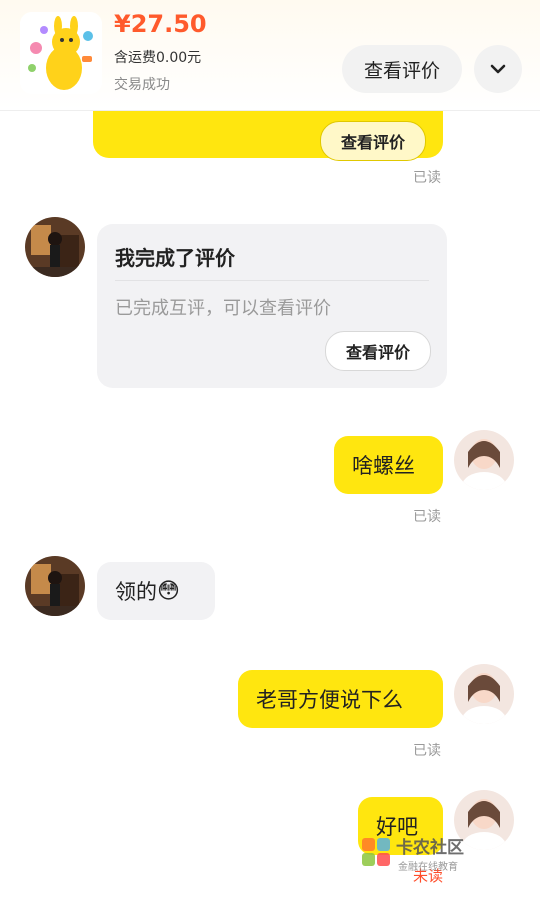 This screenshot has width=540, height=919. Describe the element at coordinates (223, 308) in the screenshot. I see `review-card-subtitle: 已完成互评，可以查看评价` at that location.